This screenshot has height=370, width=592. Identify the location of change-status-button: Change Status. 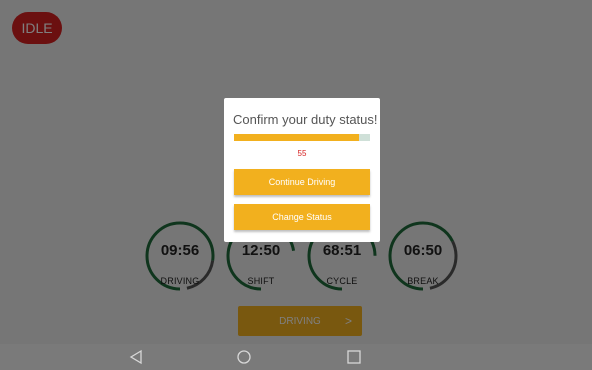
(302, 217).